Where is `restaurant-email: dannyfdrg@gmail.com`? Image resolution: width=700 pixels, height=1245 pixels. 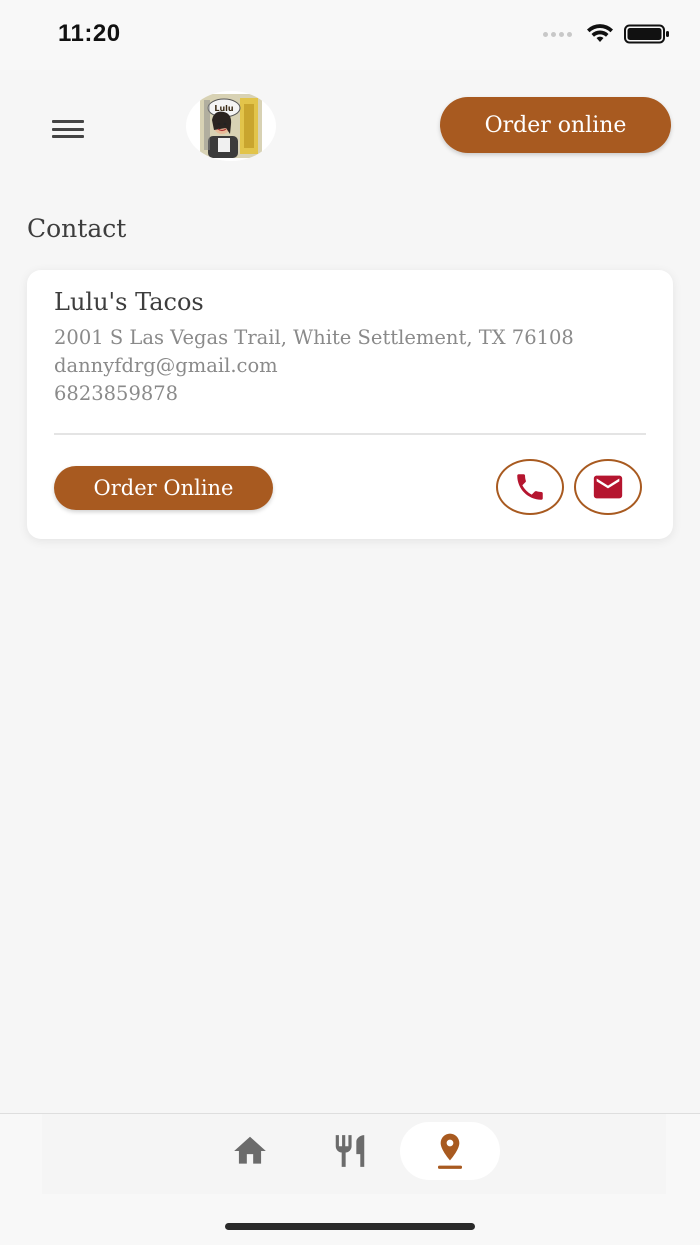 restaurant-email: dannyfdrg@gmail.com is located at coordinates (166, 365).